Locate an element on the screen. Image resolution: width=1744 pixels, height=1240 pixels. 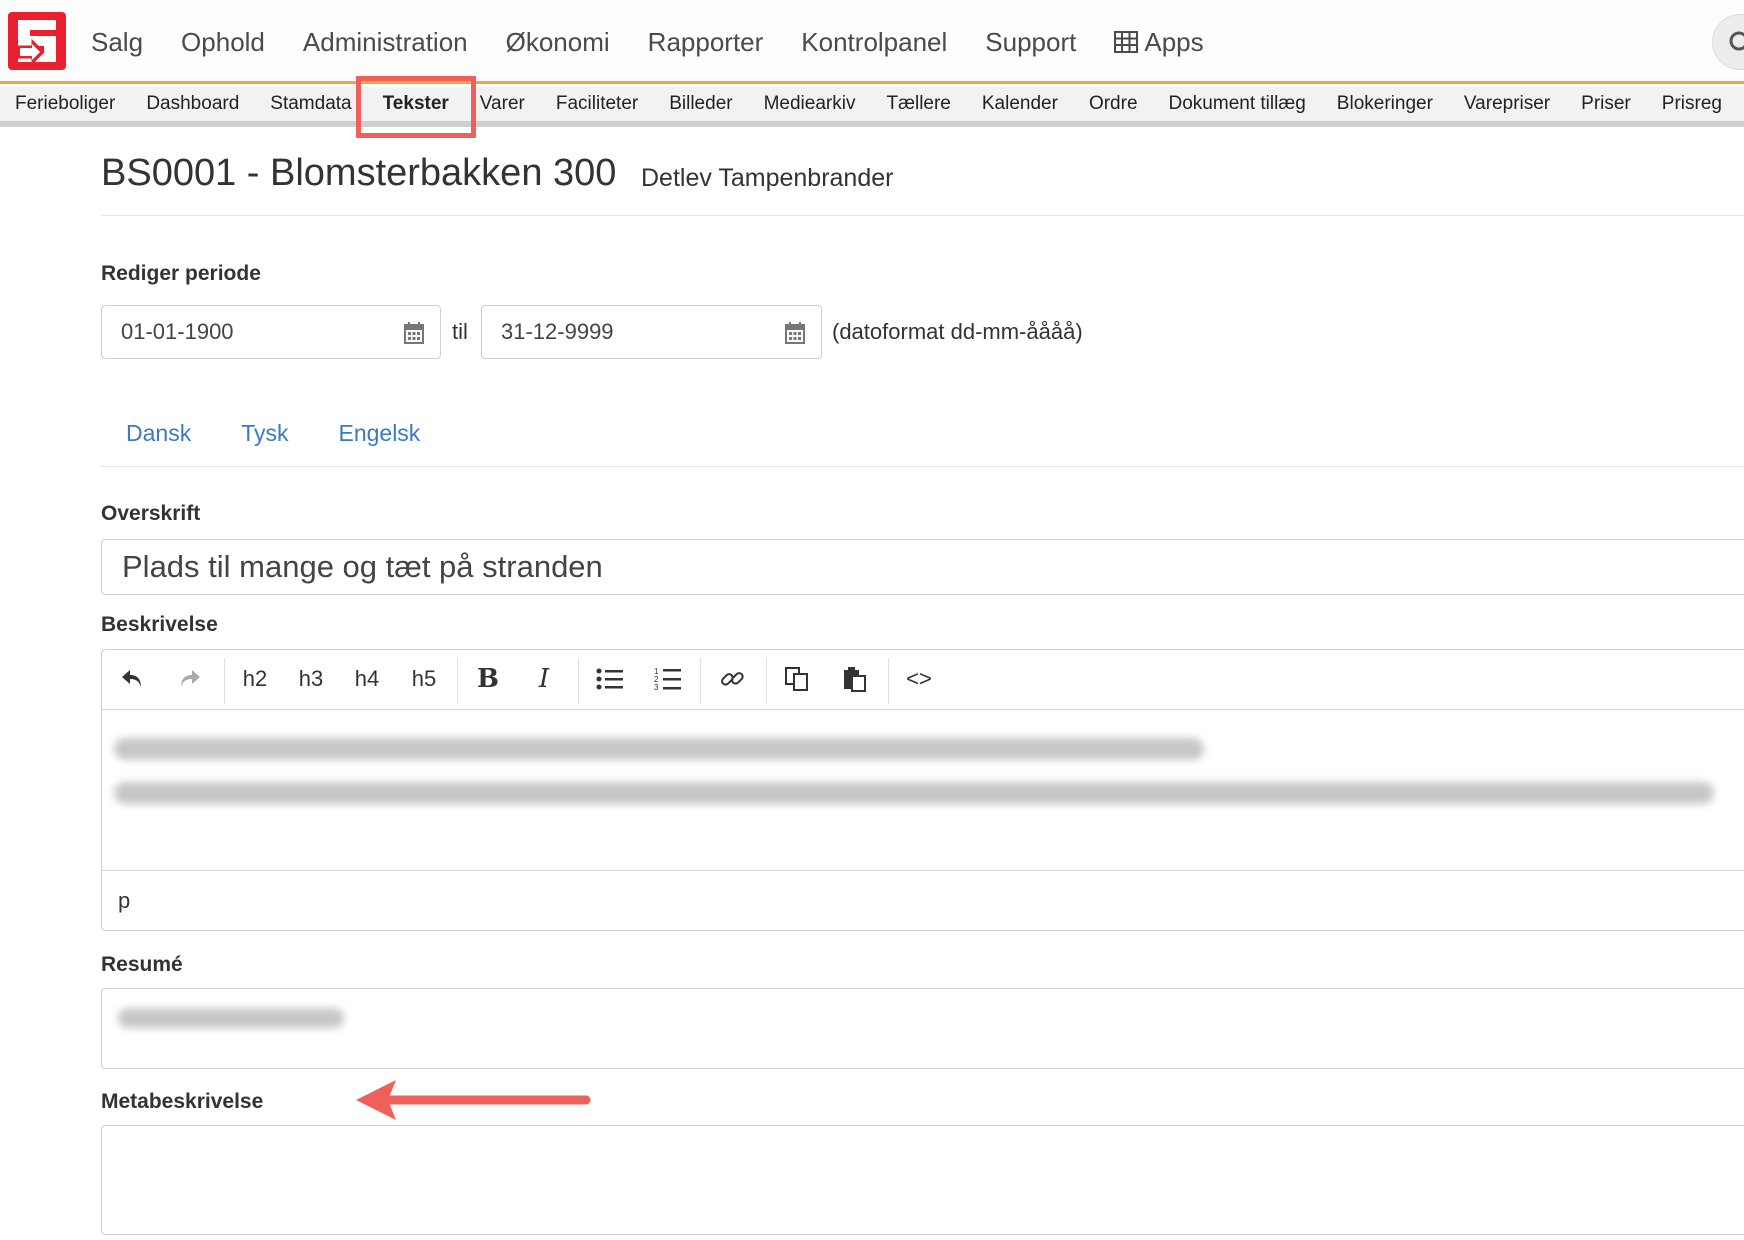
date-from-input: 01-01-1900 is located at coordinates (271, 332).